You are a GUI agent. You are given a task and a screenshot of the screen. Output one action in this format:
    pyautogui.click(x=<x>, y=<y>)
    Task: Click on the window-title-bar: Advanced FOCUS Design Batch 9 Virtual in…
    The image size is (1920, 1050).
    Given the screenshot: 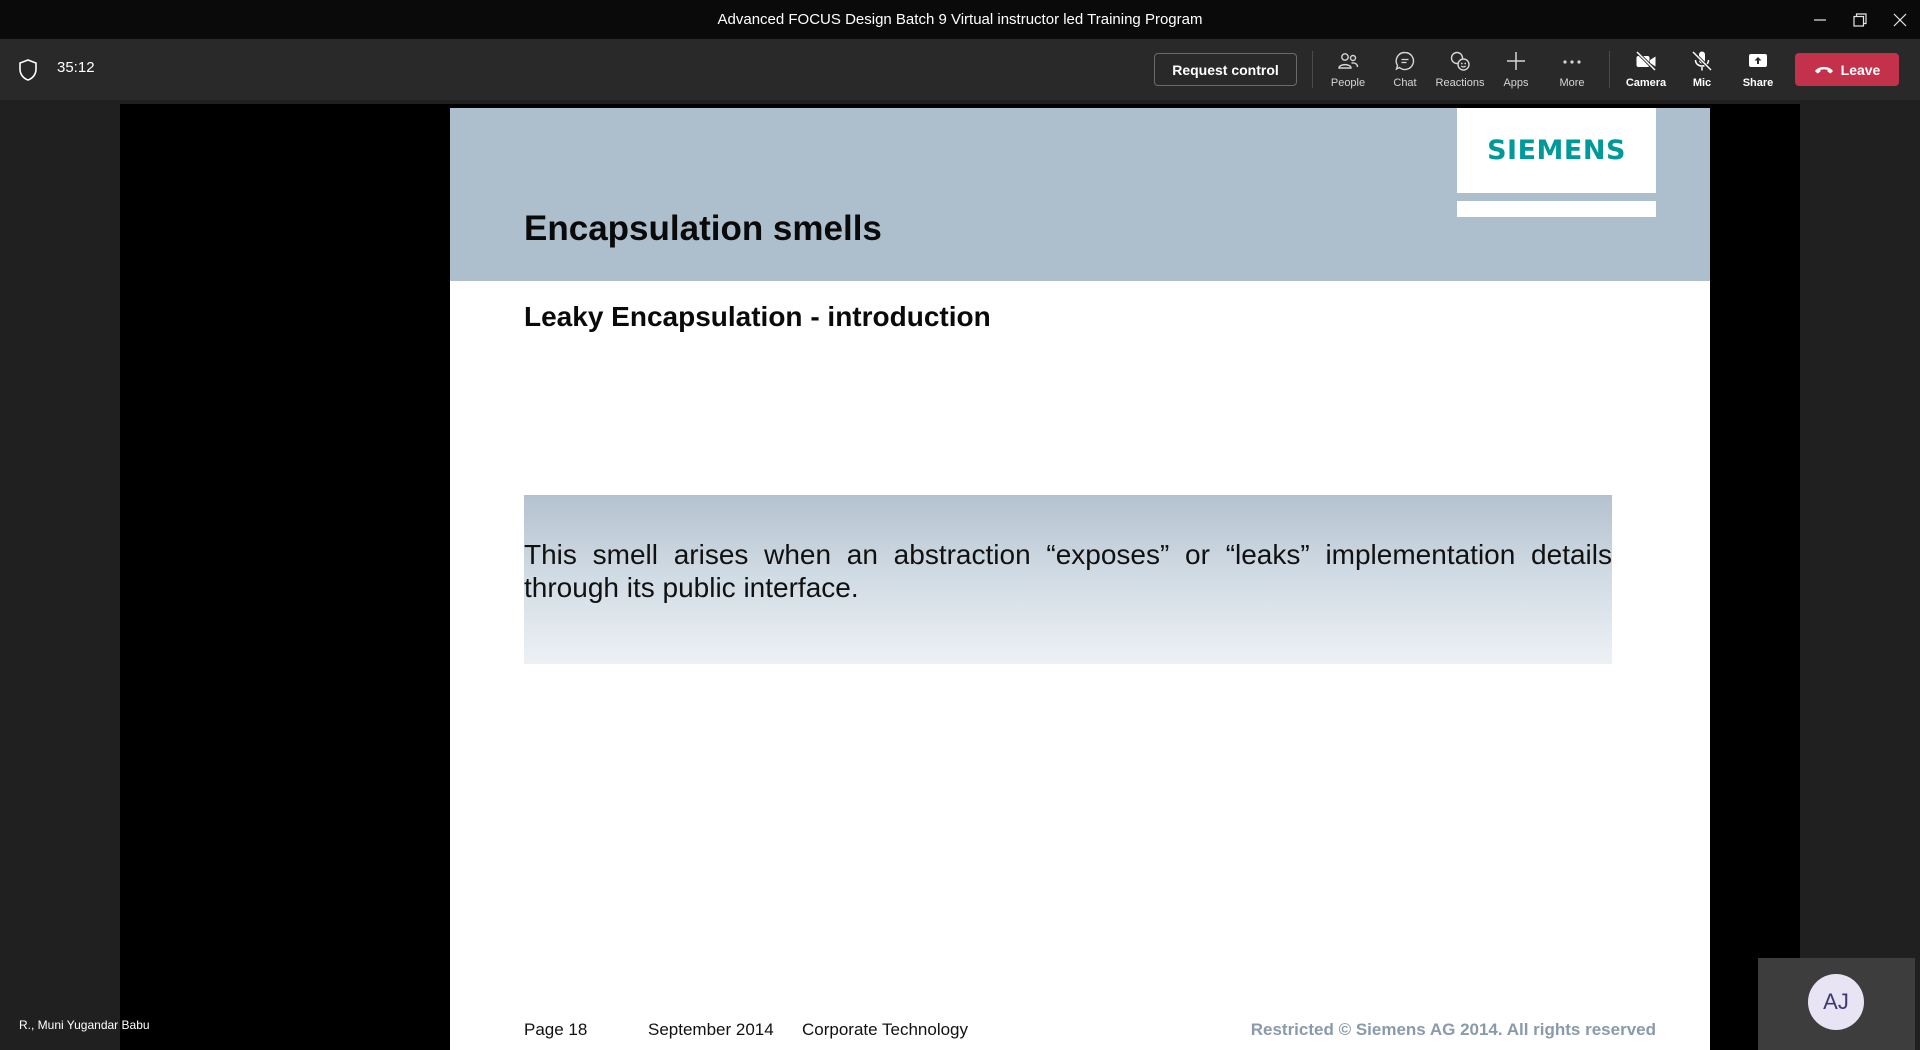 What is the action you would take?
    pyautogui.click(x=960, y=19)
    